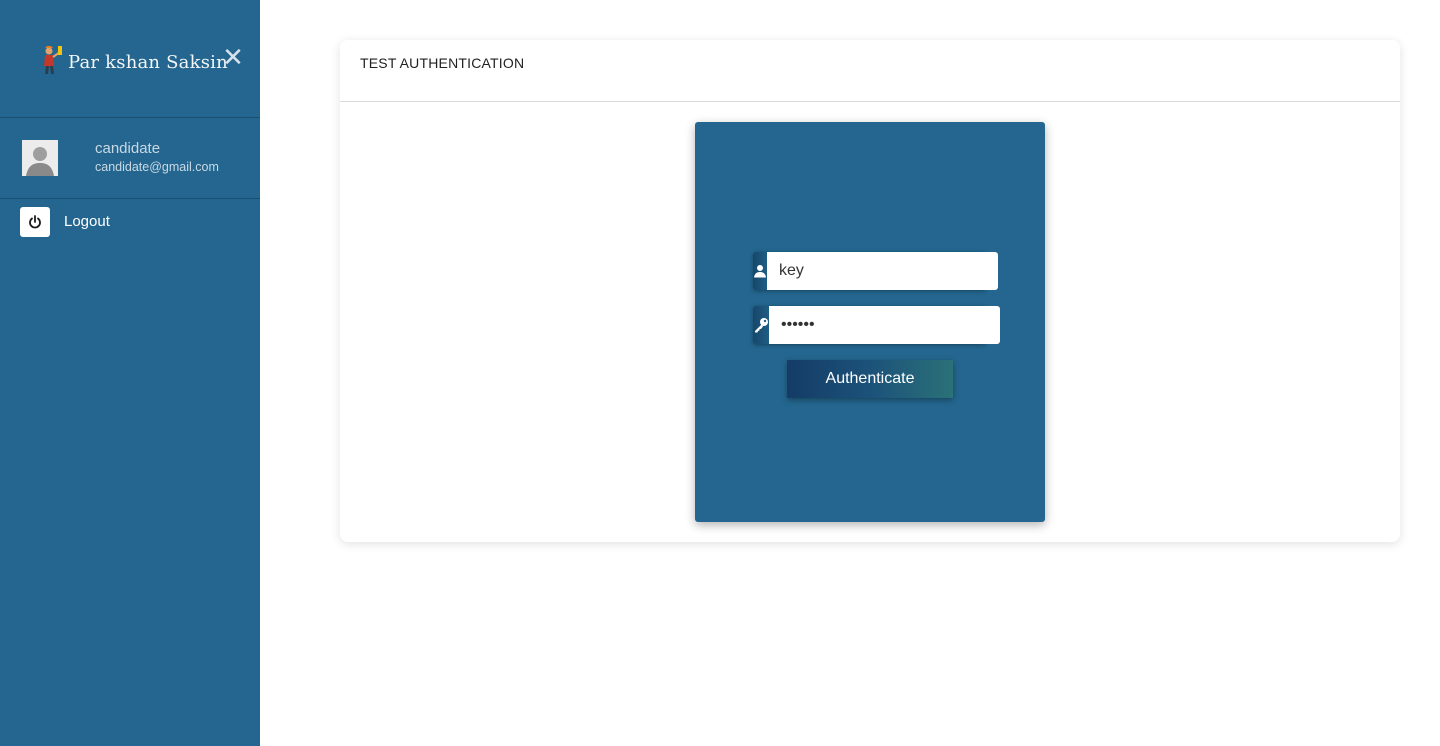 The height and width of the screenshot is (746, 1440). Describe the element at coordinates (157, 167) in the screenshot. I see `user-email: candidate@gmail.com` at that location.